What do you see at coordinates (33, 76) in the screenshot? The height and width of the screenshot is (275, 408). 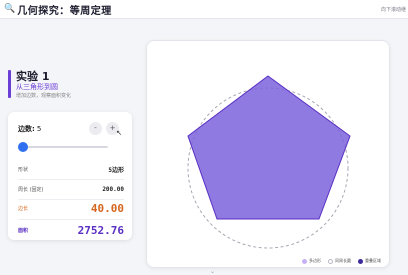 I see `experiment-number: 实验 1` at bounding box center [33, 76].